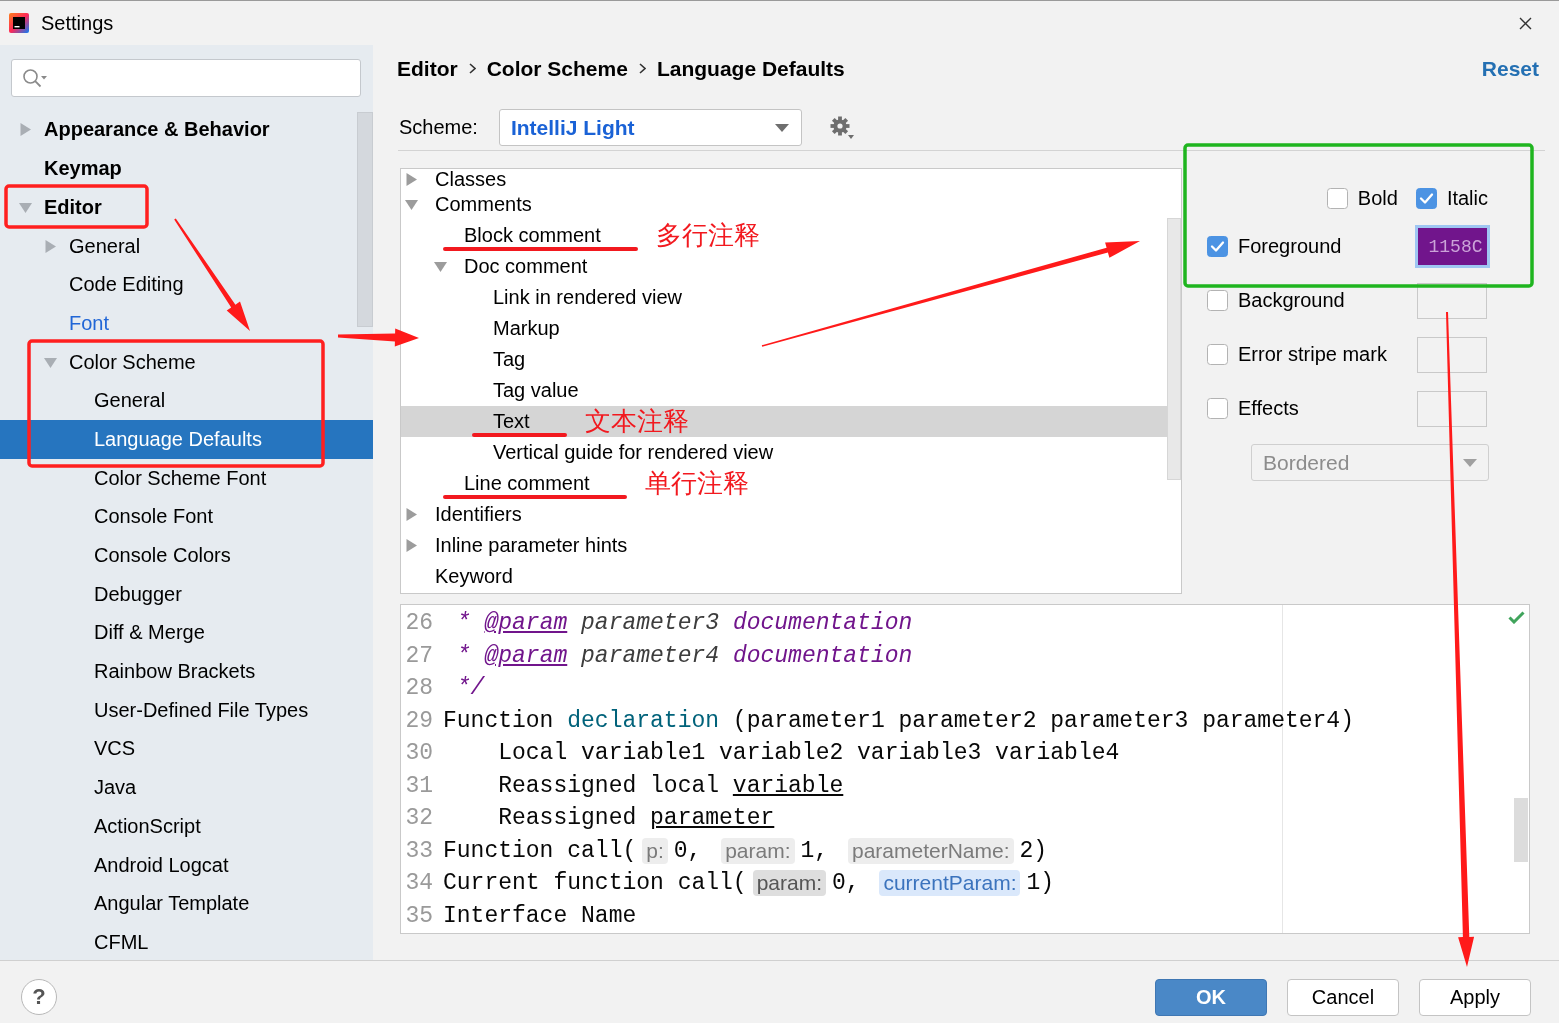 The image size is (1559, 1023). What do you see at coordinates (153, 517) in the screenshot?
I see `tree-item: Console Font` at bounding box center [153, 517].